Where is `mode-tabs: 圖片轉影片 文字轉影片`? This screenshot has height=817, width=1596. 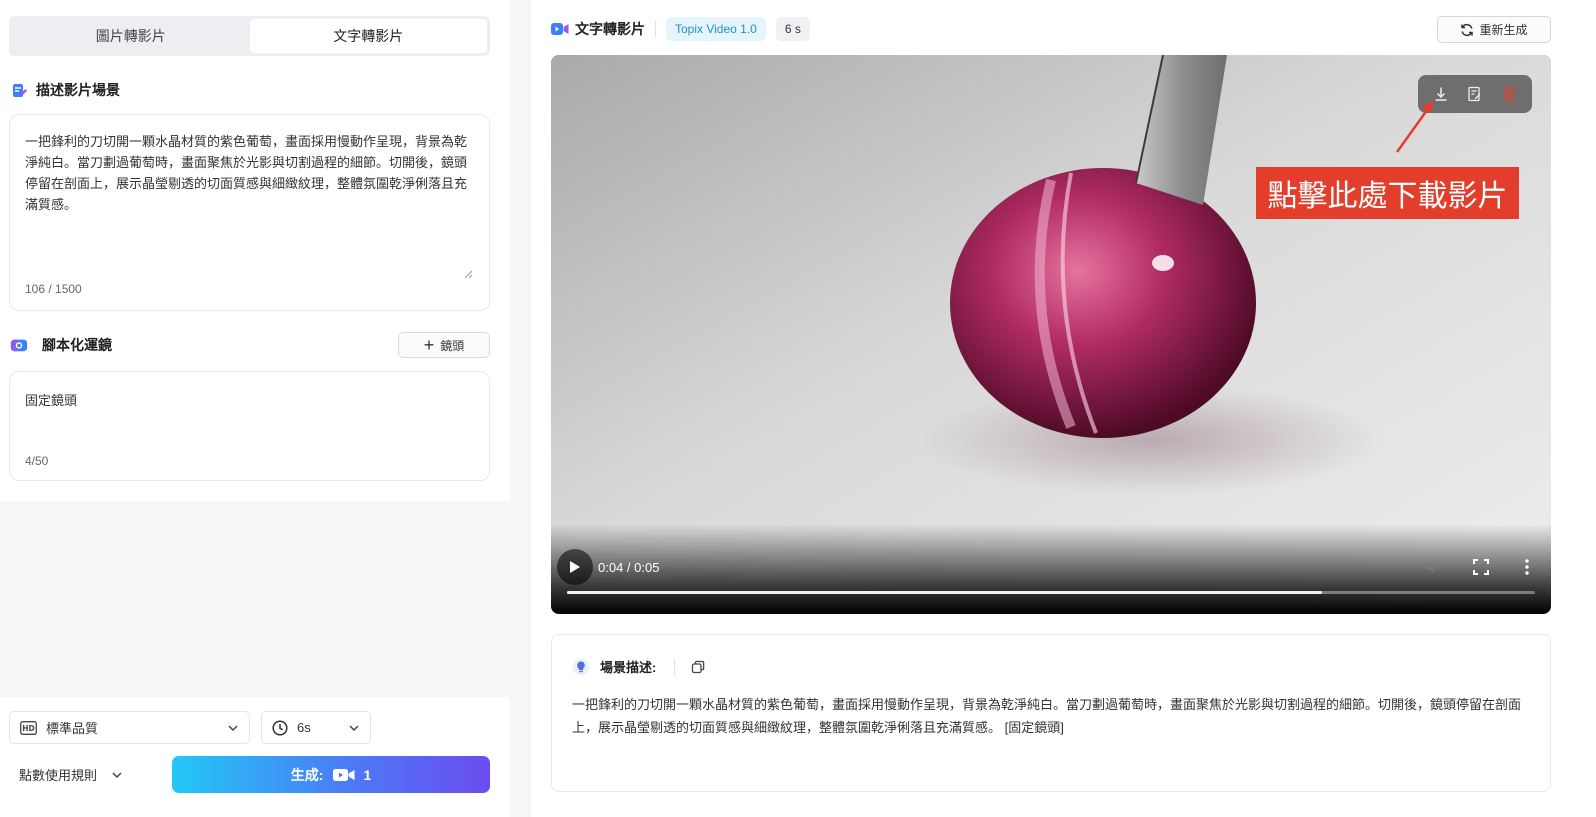
mode-tabs: 圖片轉影片 文字轉影片 is located at coordinates (249, 36).